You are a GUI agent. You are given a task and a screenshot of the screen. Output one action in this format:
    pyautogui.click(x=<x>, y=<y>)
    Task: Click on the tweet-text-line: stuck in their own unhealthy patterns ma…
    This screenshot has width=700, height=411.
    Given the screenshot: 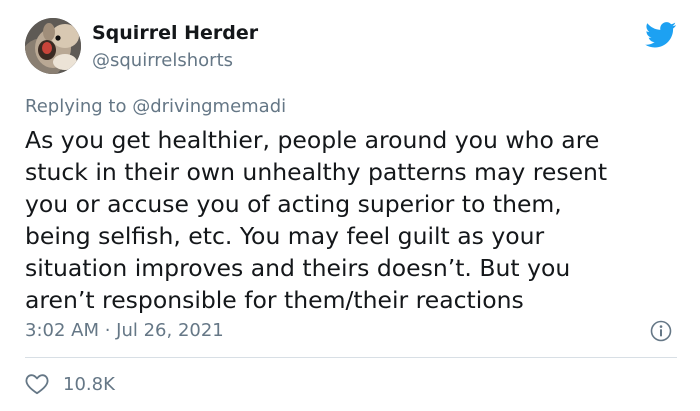 What is the action you would take?
    pyautogui.click(x=316, y=172)
    